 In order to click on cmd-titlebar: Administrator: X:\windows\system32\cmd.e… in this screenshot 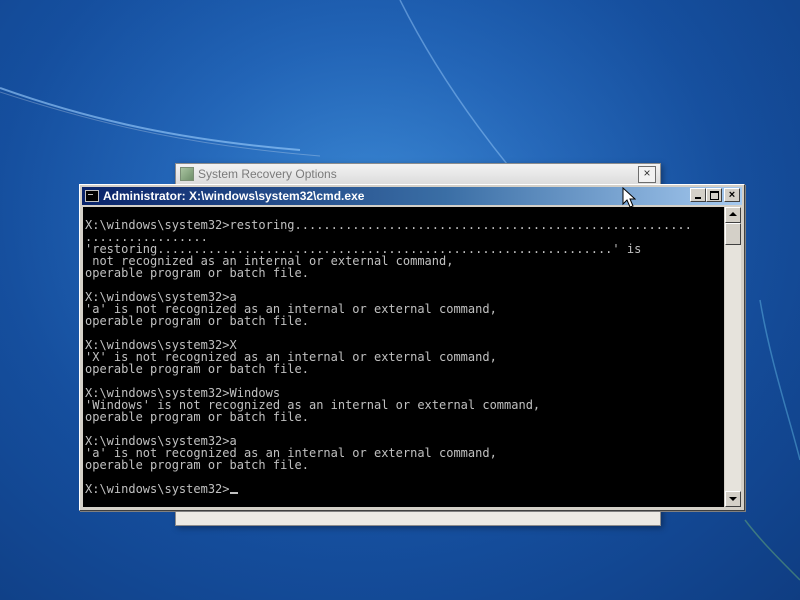, I will do `click(412, 196)`.